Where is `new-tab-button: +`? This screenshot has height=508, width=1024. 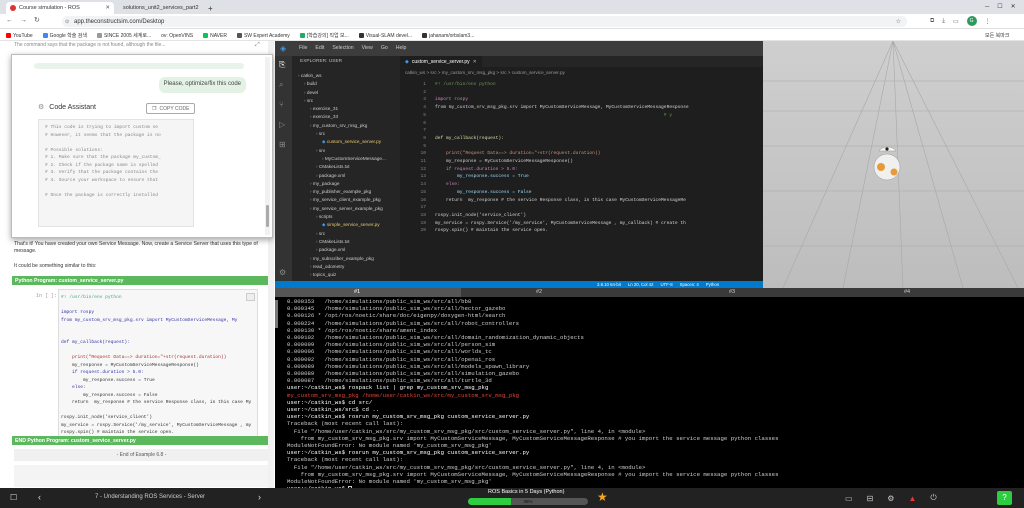 new-tab-button: + is located at coordinates (210, 8).